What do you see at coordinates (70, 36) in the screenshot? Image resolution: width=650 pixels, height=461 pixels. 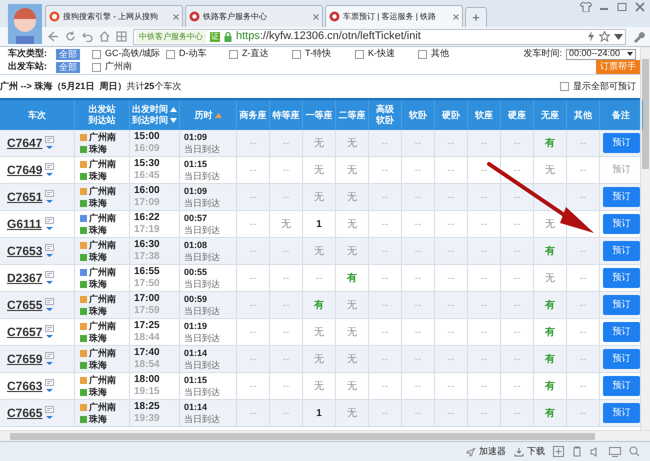 I see `refresh-icon` at bounding box center [70, 36].